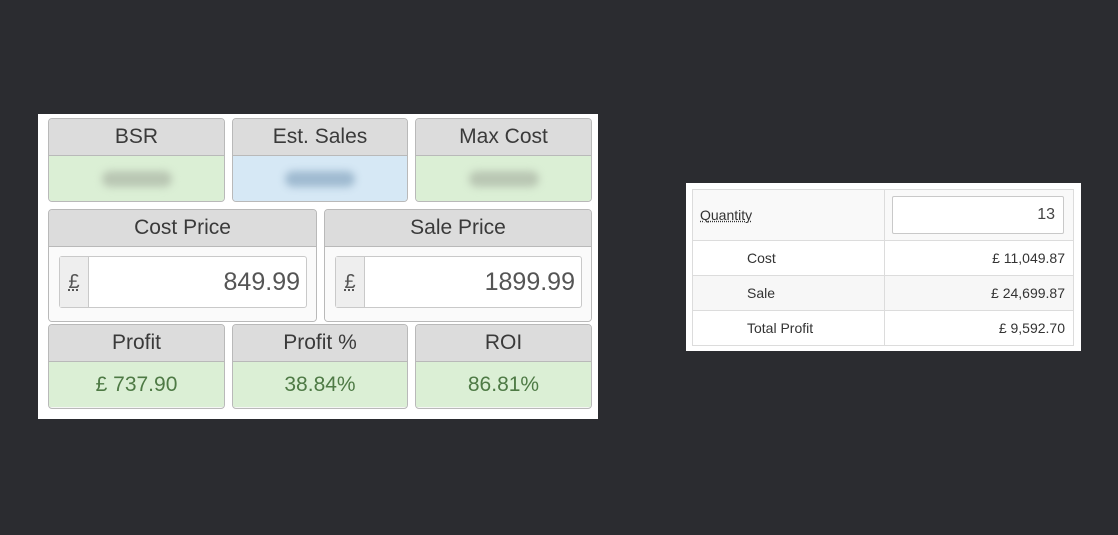 Image resolution: width=1118 pixels, height=535 pixels. I want to click on max-cost-card: Max Cost, so click(503, 160).